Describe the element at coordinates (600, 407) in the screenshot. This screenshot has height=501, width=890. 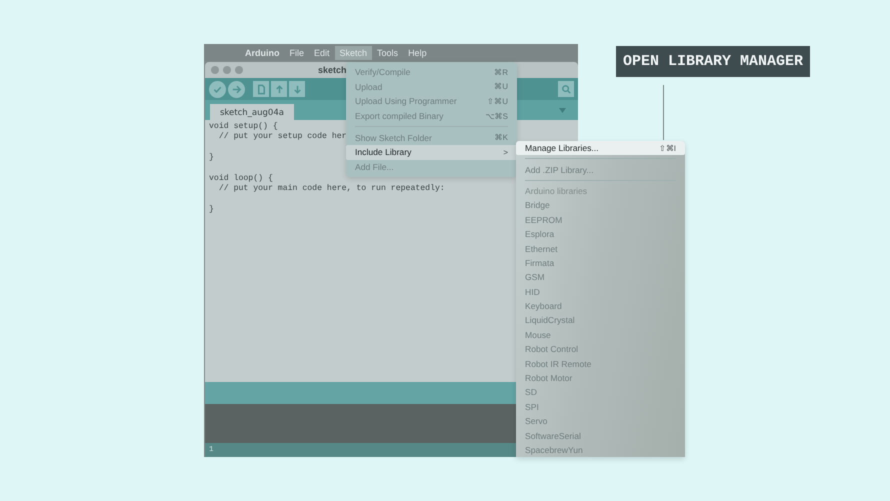
I see `menu-item: SPI` at that location.